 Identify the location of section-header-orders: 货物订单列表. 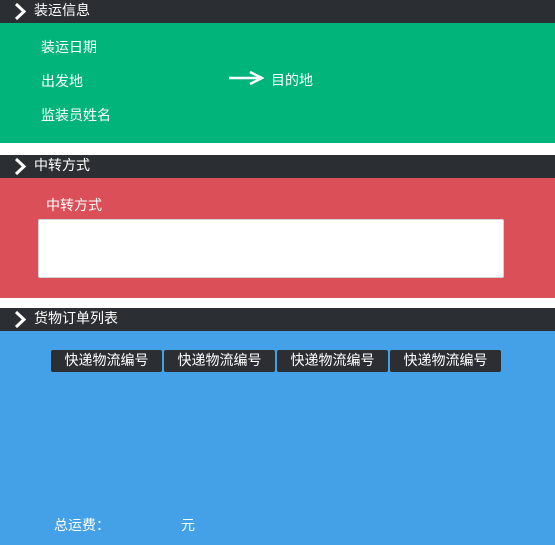
(277, 319).